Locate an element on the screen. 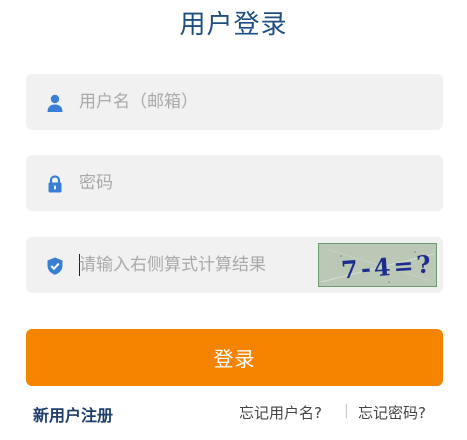 This screenshot has width=467, height=440. page-title: 用户登录 is located at coordinates (233, 25).